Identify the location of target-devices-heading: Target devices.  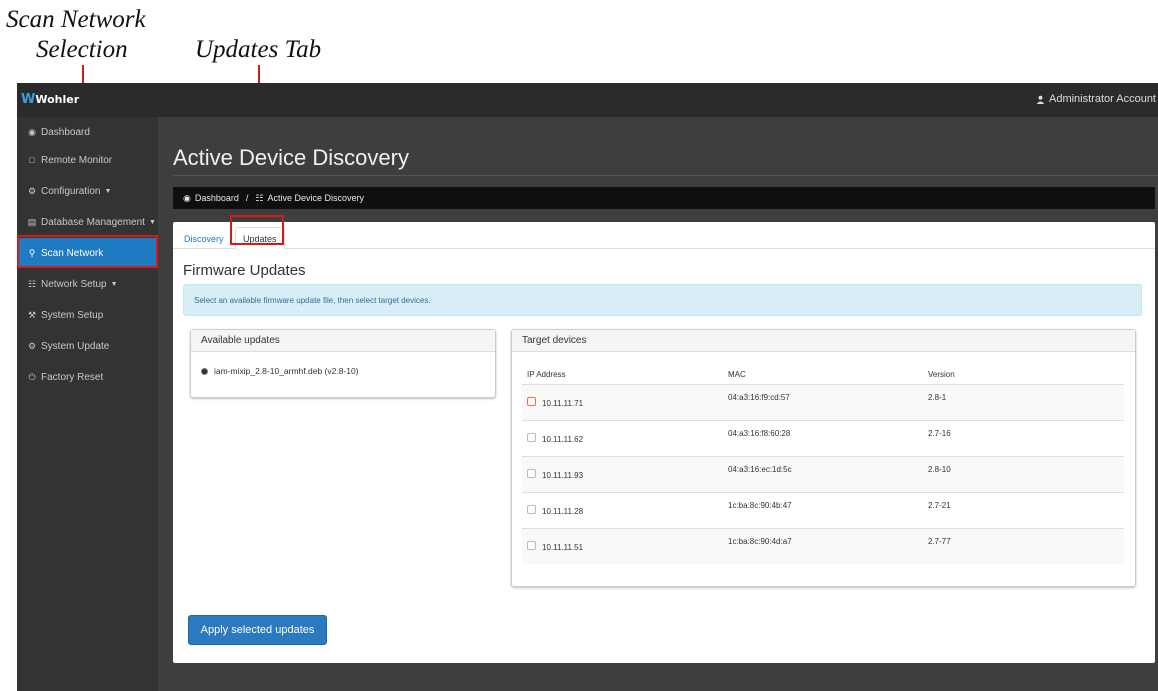
(823, 341).